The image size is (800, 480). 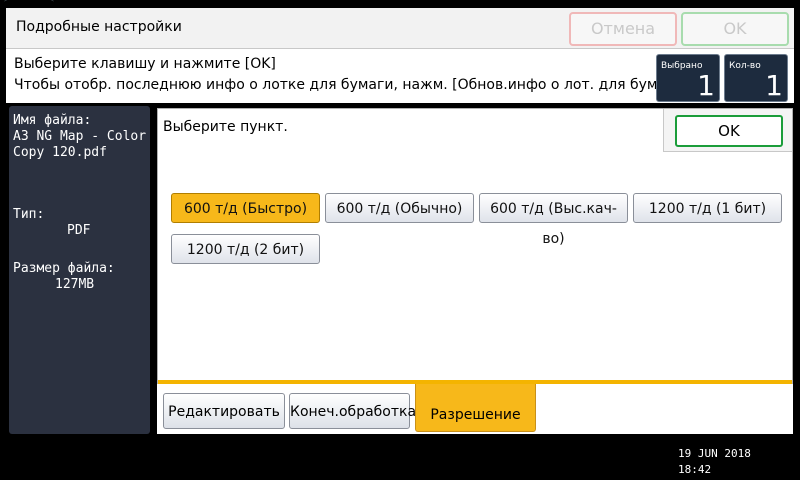 What do you see at coordinates (80, 144) in the screenshot?
I see `file-name-value: A3 NG Map - Color Copy 120.pdf` at bounding box center [80, 144].